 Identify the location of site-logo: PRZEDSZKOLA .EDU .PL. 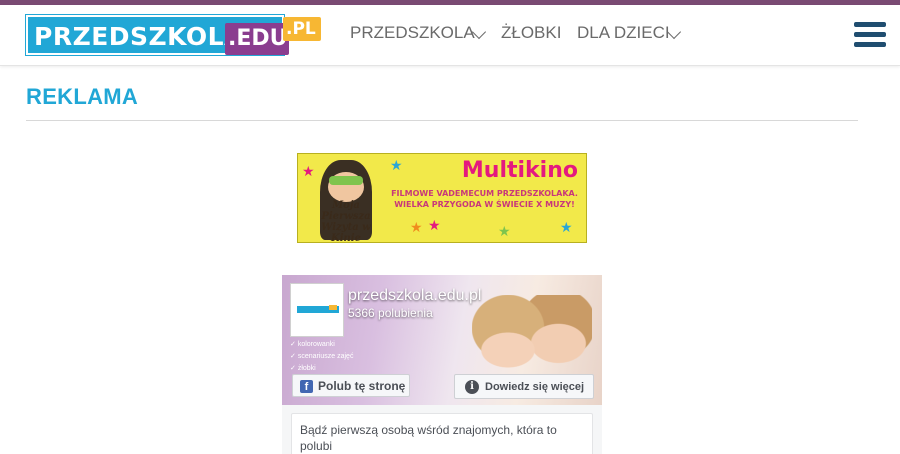
(174, 35).